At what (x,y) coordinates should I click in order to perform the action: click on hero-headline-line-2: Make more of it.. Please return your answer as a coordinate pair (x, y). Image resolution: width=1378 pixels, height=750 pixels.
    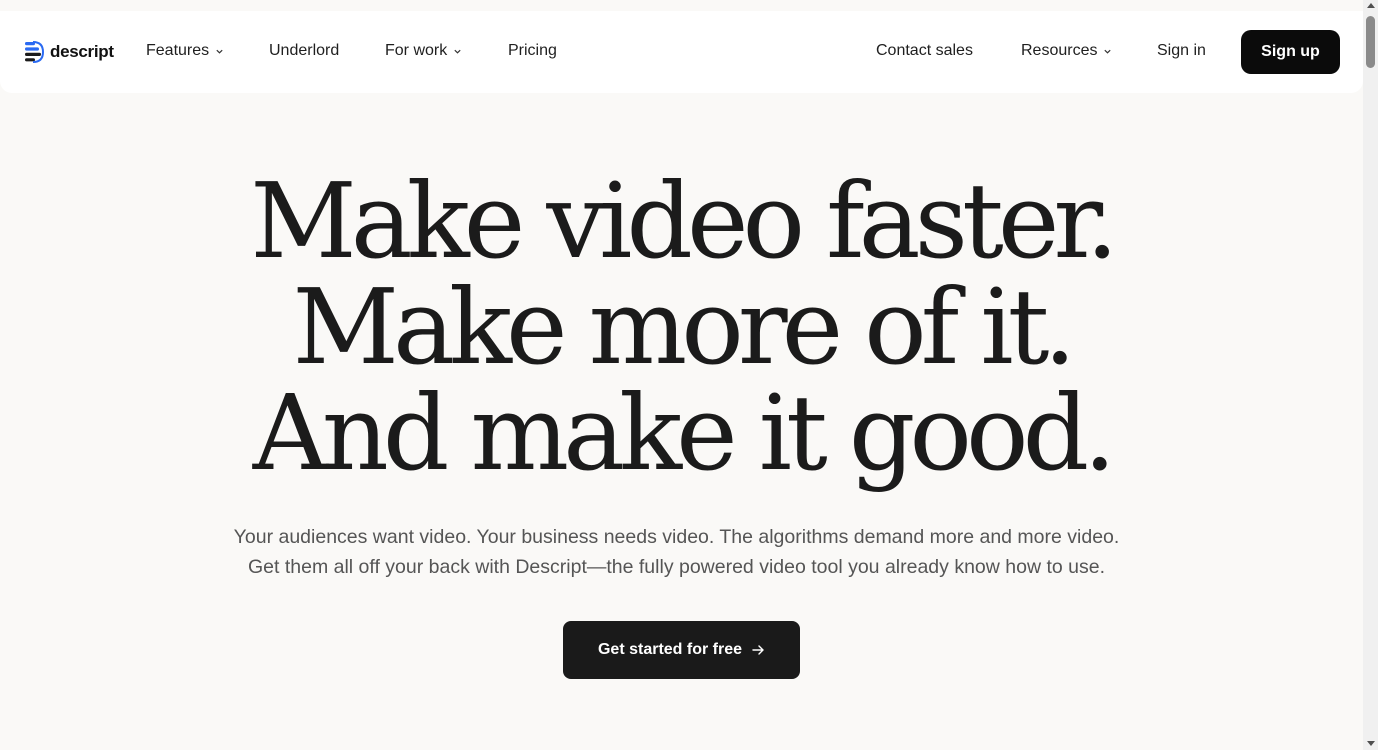
    Looking at the image, I should click on (684, 327).